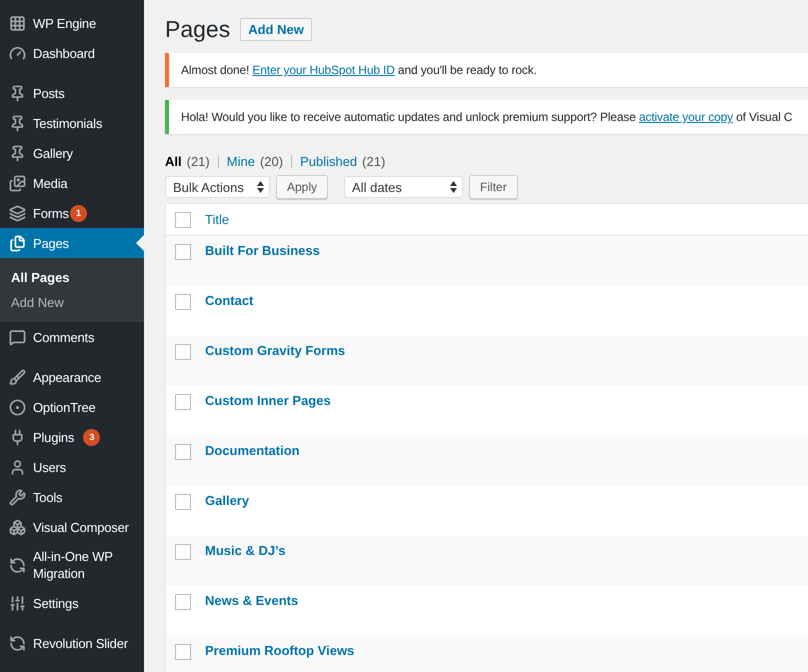 The image size is (808, 672). Describe the element at coordinates (252, 451) in the screenshot. I see `page-title-link: Documentation` at that location.